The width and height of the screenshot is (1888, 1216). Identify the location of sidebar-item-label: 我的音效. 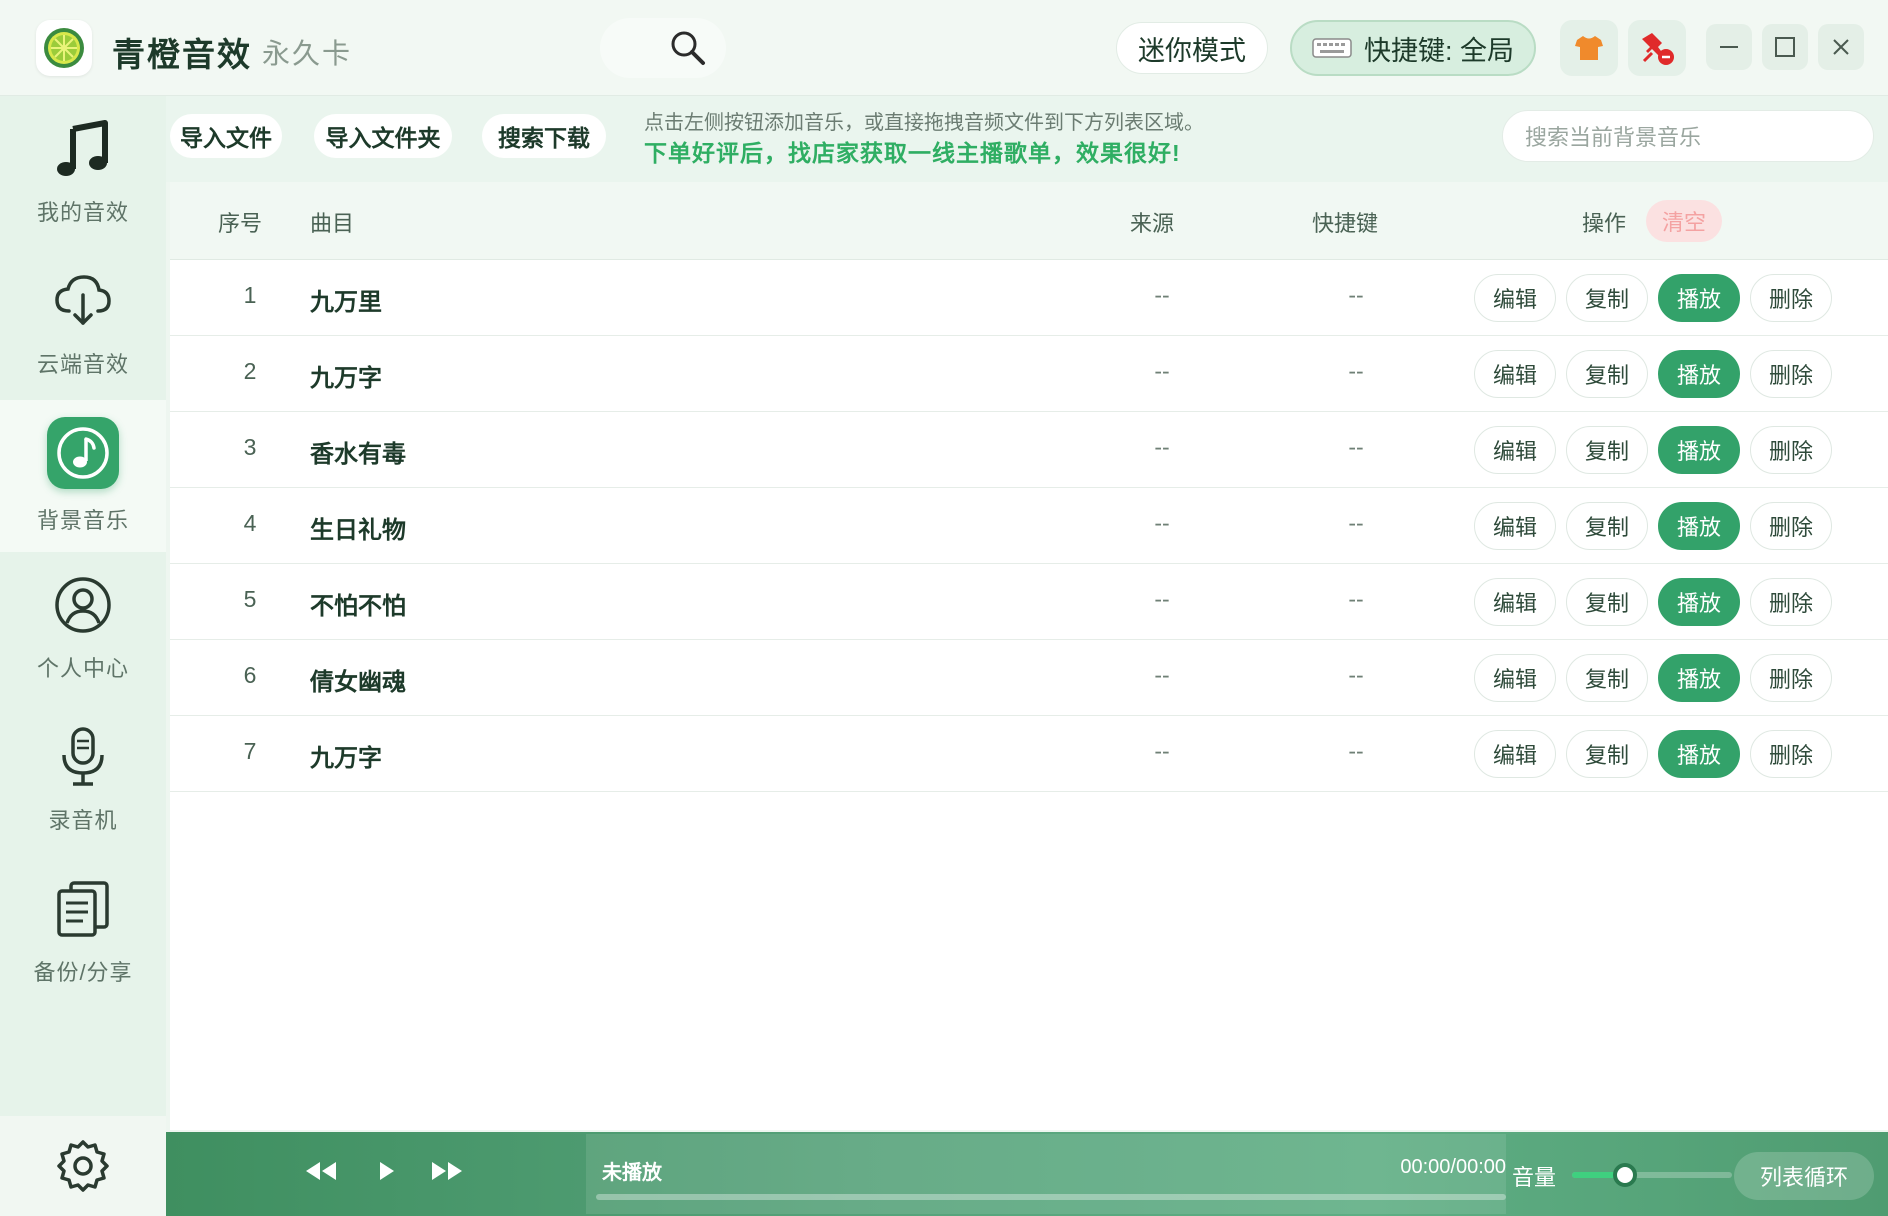
(82, 212).